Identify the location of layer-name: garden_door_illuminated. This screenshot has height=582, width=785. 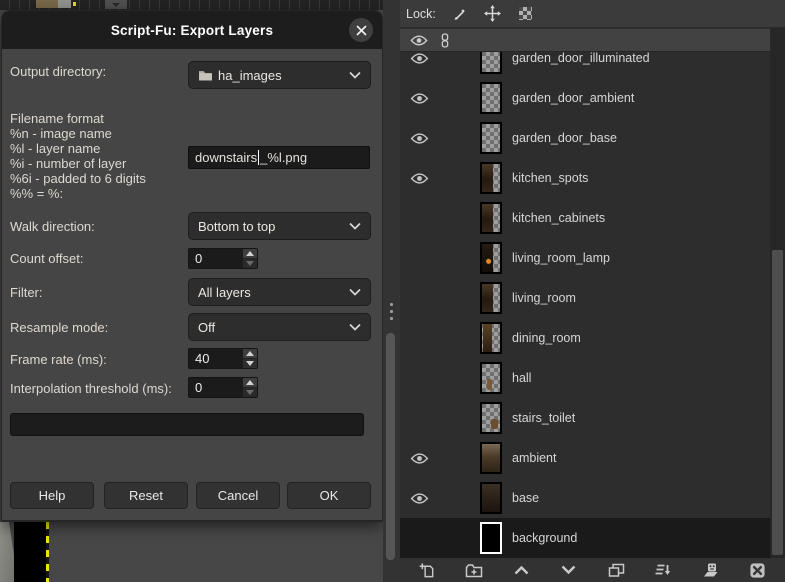
(581, 58).